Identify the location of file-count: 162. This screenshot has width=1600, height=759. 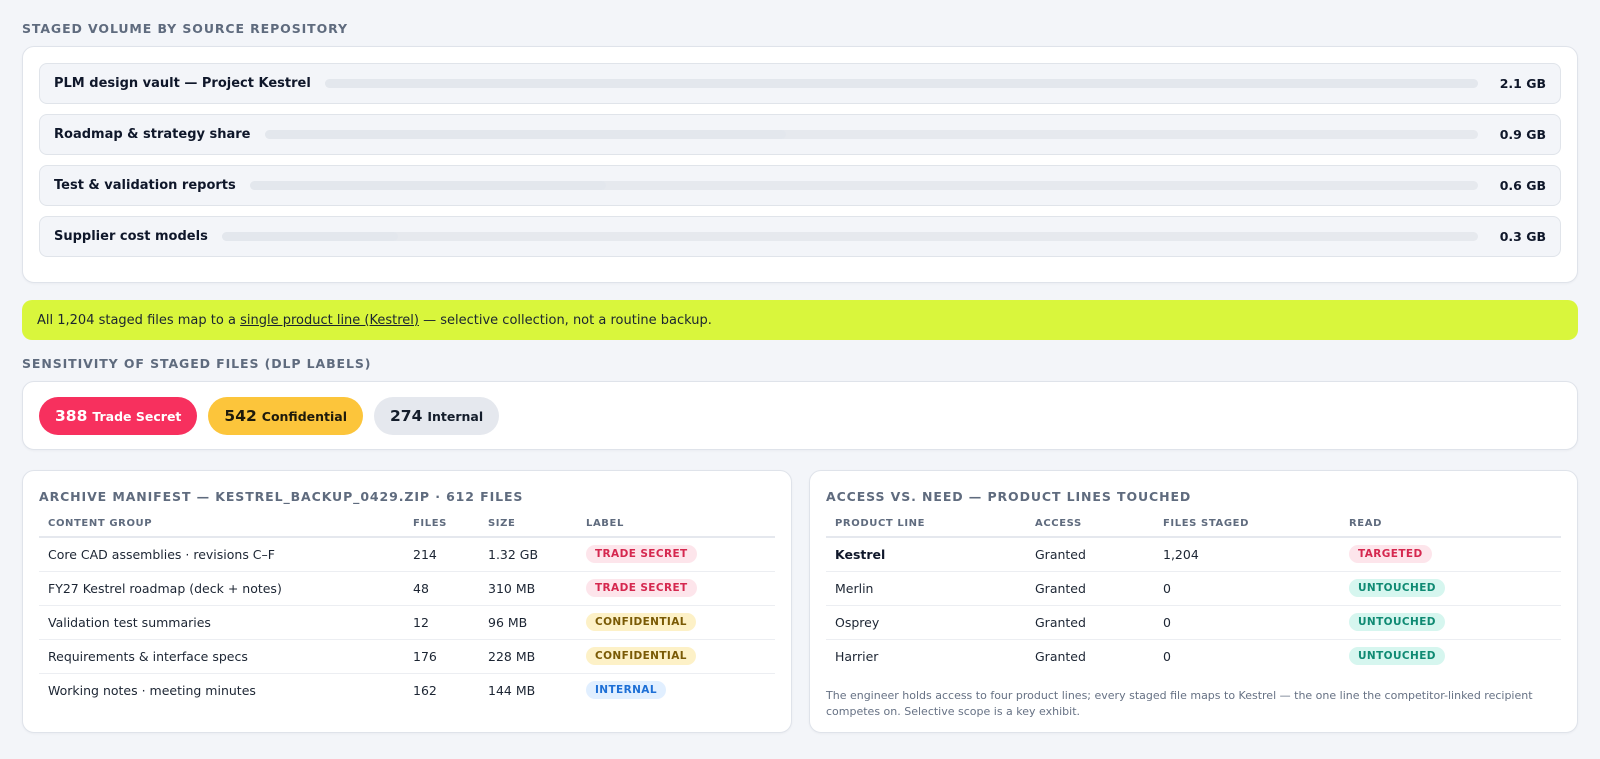
(425, 690).